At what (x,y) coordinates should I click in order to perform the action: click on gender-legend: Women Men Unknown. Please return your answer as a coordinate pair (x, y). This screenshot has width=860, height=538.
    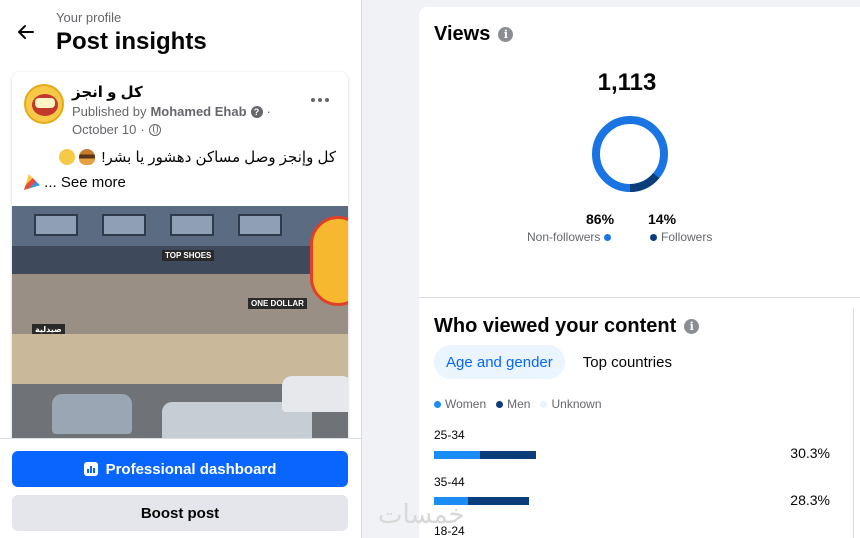
    Looking at the image, I should click on (518, 404).